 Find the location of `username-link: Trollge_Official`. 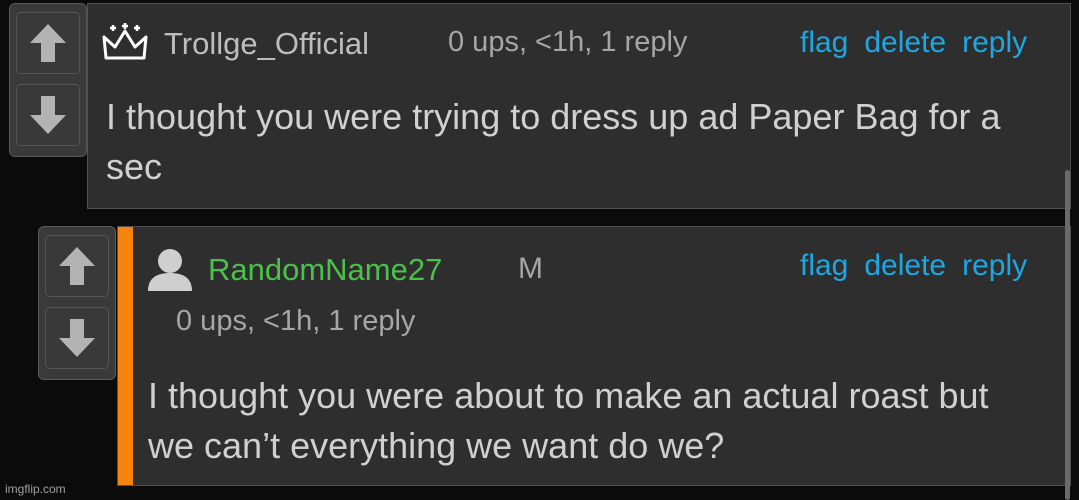

username-link: Trollge_Official is located at coordinates (266, 44).